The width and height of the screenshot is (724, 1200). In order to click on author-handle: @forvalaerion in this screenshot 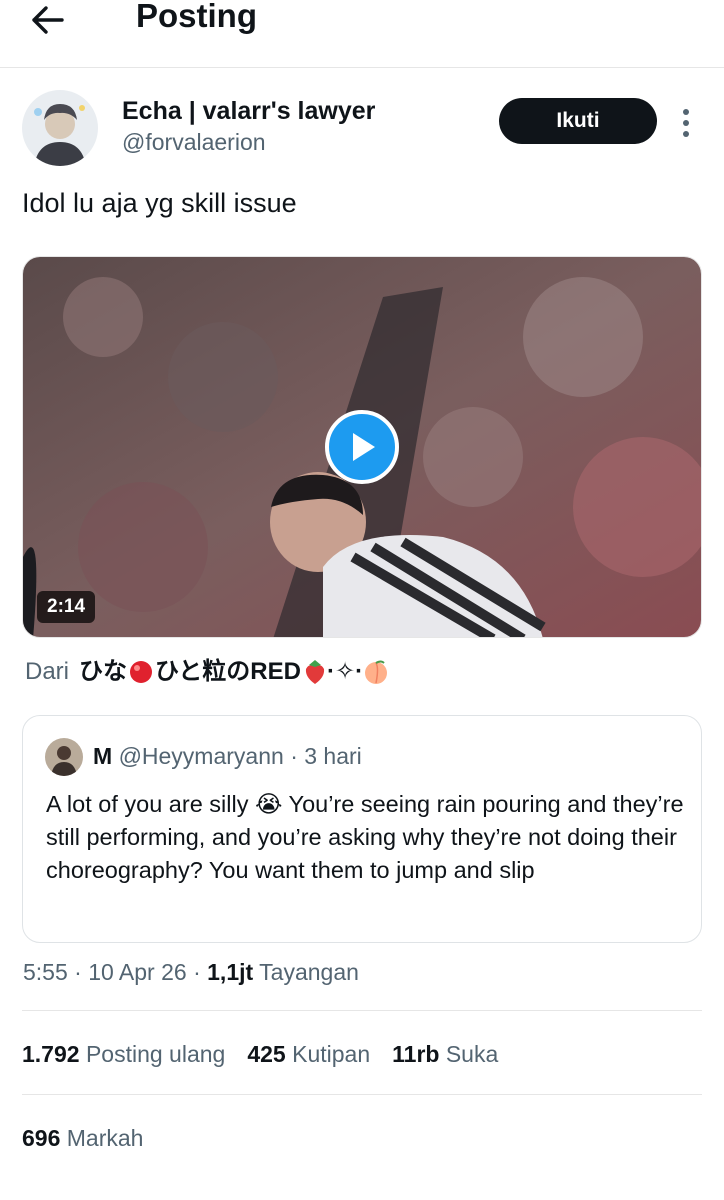, I will do `click(194, 142)`.